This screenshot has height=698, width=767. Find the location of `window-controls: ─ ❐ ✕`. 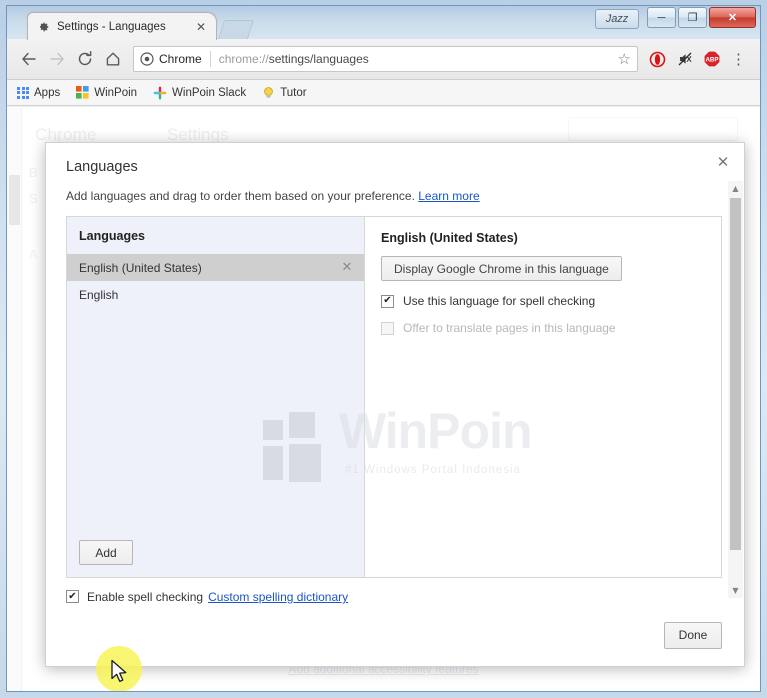

window-controls: ─ ❐ ✕ is located at coordinates (700, 17).